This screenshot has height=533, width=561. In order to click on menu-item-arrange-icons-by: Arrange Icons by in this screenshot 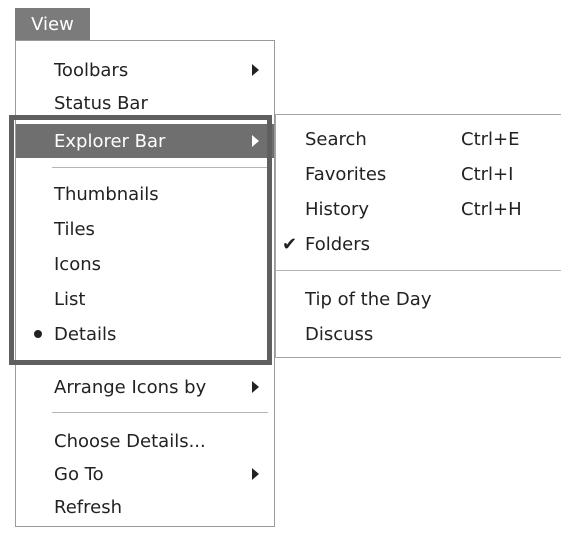, I will do `click(145, 387)`.